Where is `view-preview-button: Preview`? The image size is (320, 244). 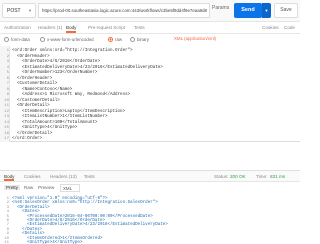
view-preview-button: Preview is located at coordinates (46, 187).